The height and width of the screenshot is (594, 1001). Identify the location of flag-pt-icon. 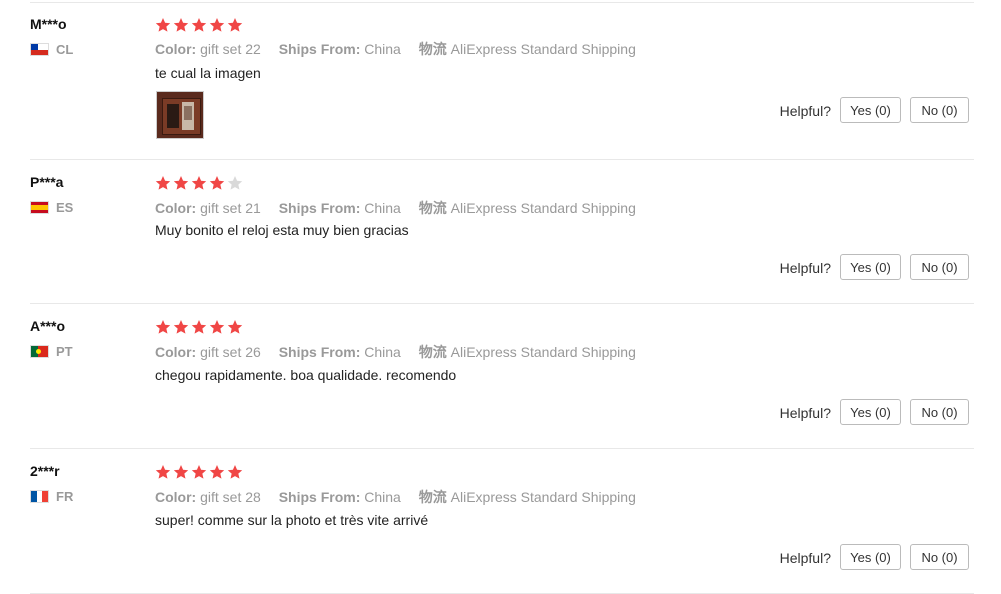
(39, 351).